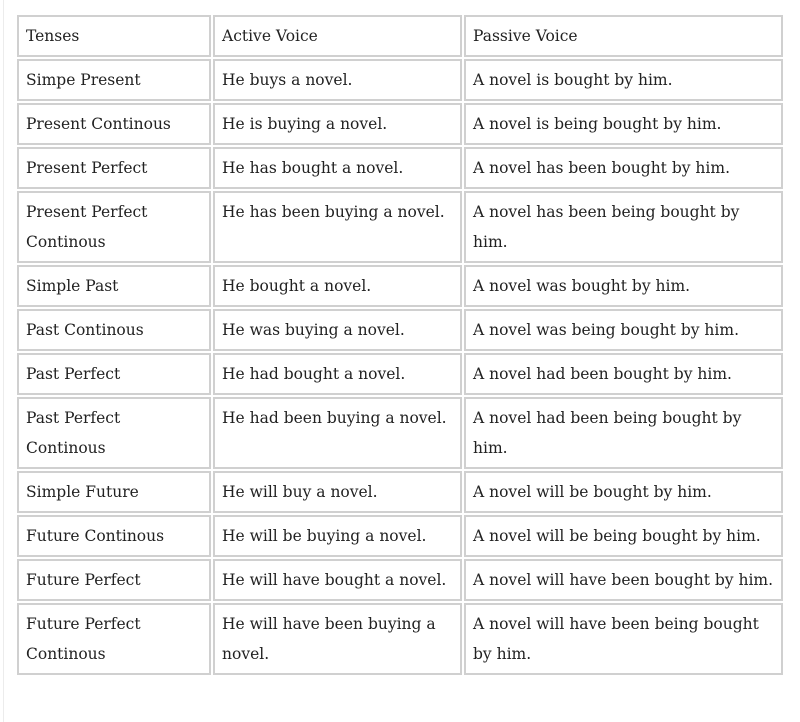 Image resolution: width=800 pixels, height=722 pixels. What do you see at coordinates (623, 580) in the screenshot?
I see `passive-voice-cell: A novel will have been bought by him.` at bounding box center [623, 580].